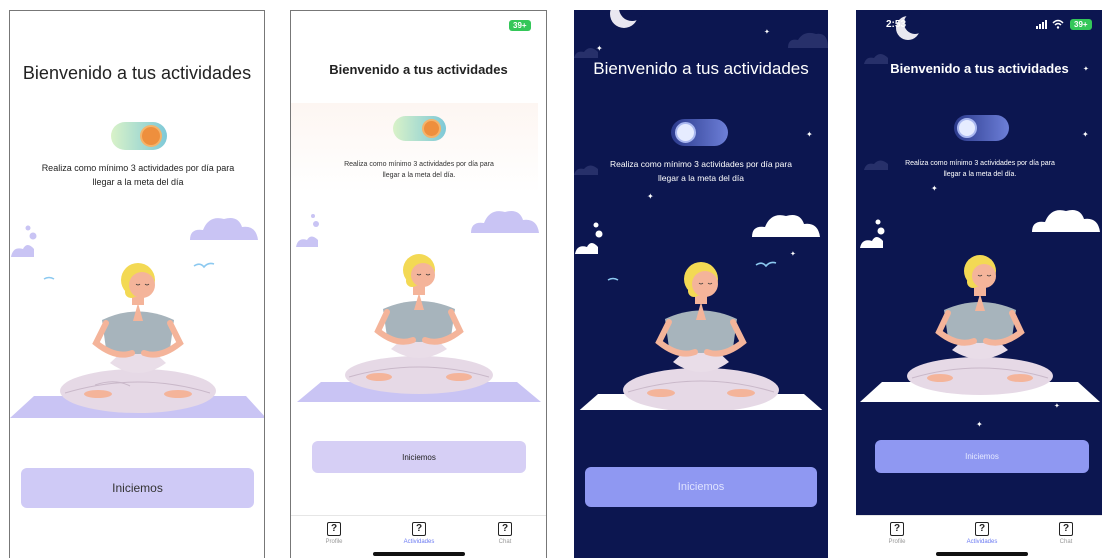  What do you see at coordinates (896, 24) in the screenshot?
I see `status-time: 2:53` at bounding box center [896, 24].